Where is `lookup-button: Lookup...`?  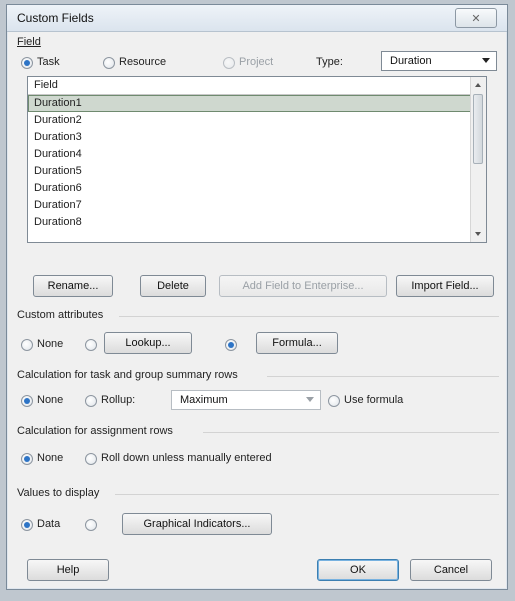 lookup-button: Lookup... is located at coordinates (148, 343).